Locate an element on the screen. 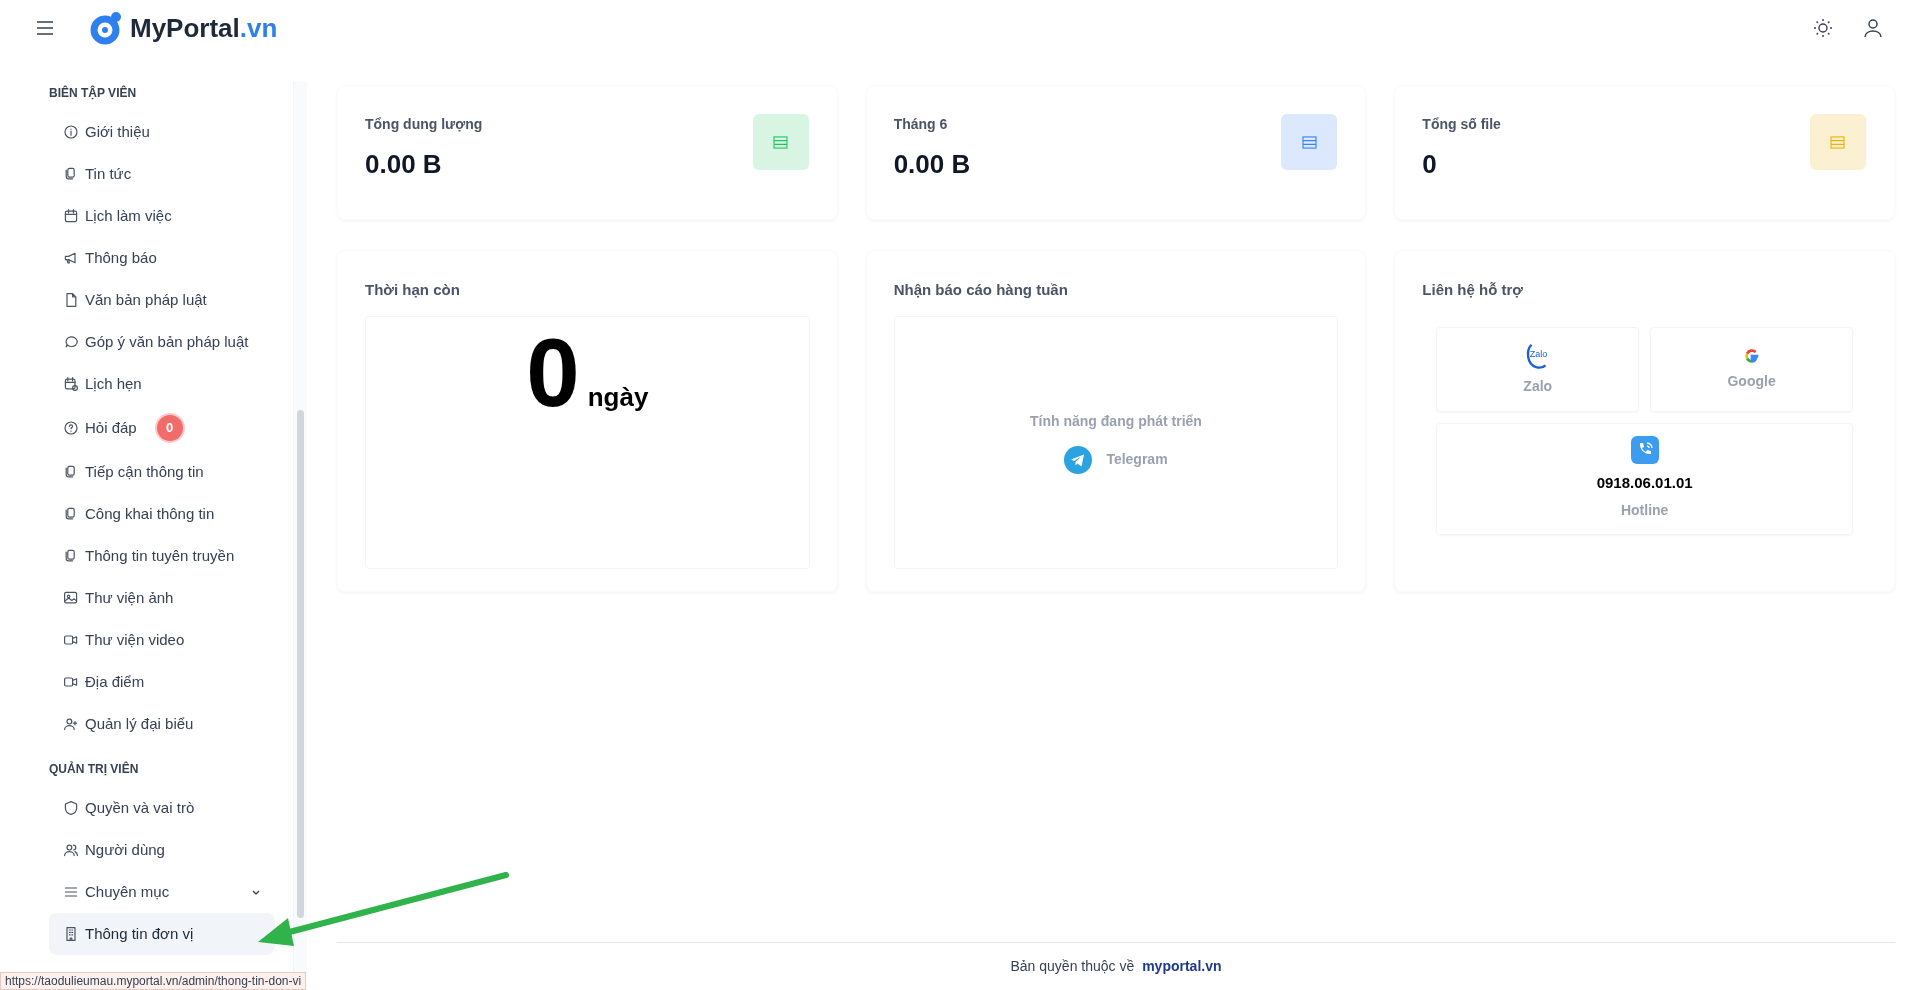 Image resolution: width=1919 pixels, height=990 pixels. stat-label: Tổng dung lượng is located at coordinates (424, 124).